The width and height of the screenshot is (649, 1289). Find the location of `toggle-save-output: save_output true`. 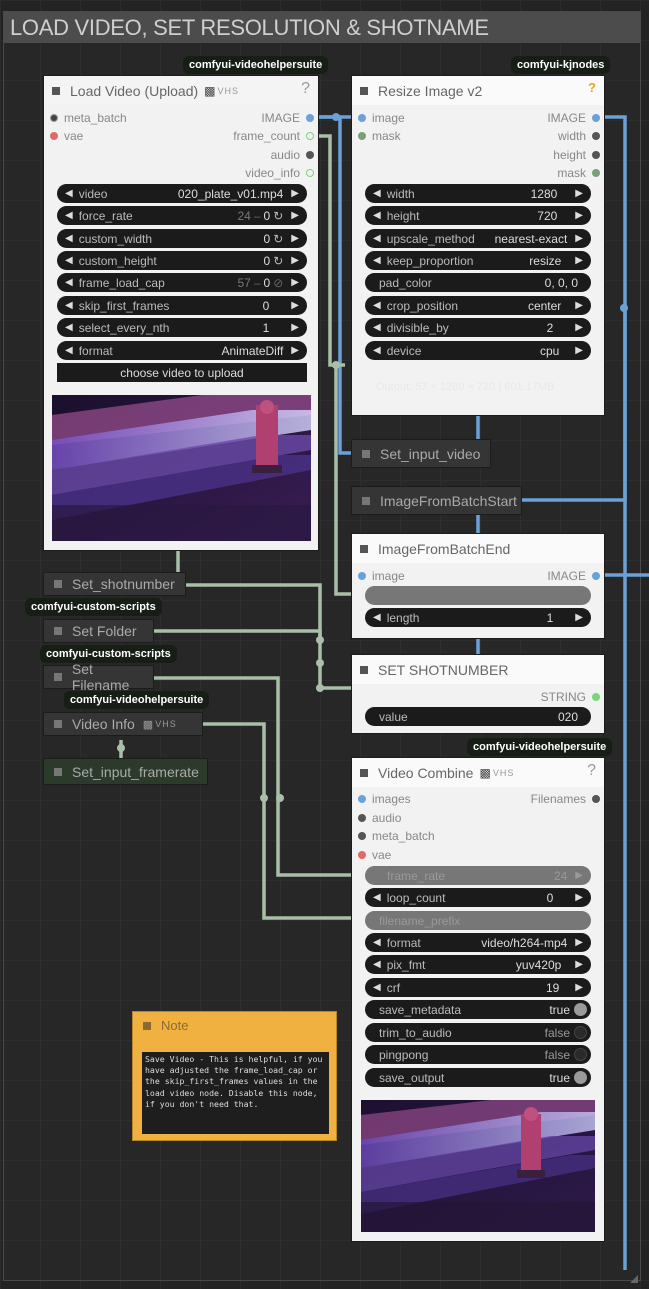

toggle-save-output: save_output true is located at coordinates (478, 1077).